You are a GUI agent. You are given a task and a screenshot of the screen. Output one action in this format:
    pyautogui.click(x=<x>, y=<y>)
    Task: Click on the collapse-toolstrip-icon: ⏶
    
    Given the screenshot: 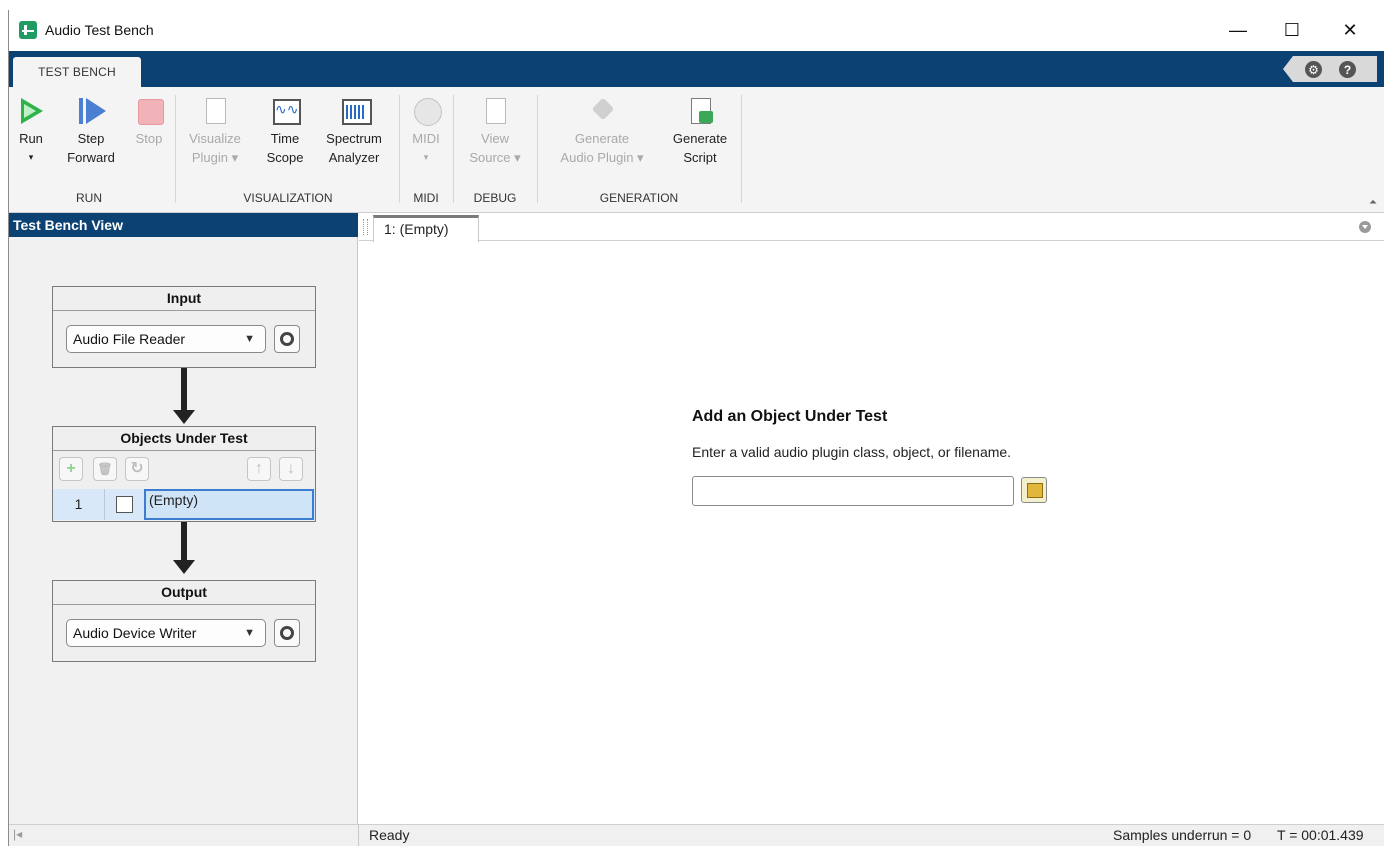 What is the action you would take?
    pyautogui.click(x=1373, y=202)
    